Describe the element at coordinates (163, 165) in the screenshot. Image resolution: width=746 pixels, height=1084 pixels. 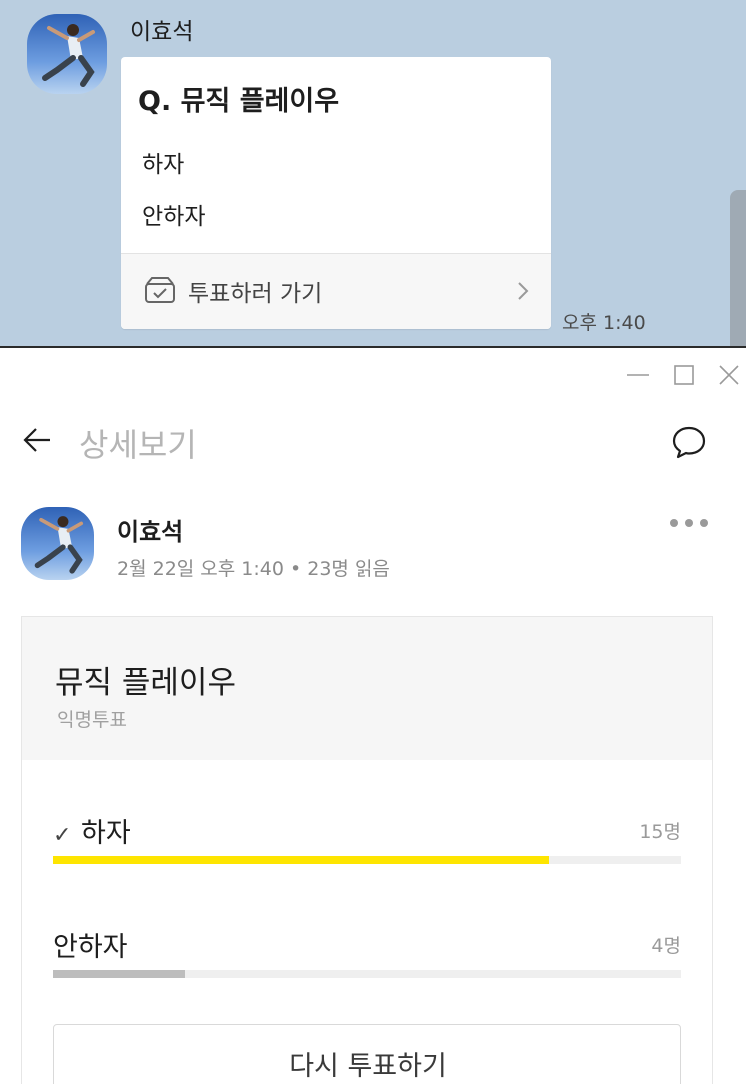
I see `poll-option-preview: 하자` at that location.